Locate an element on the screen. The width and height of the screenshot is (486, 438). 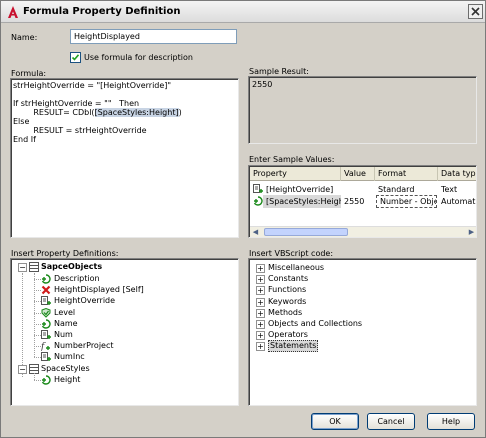
tree-group-label: SapceObjects is located at coordinates (71, 267).